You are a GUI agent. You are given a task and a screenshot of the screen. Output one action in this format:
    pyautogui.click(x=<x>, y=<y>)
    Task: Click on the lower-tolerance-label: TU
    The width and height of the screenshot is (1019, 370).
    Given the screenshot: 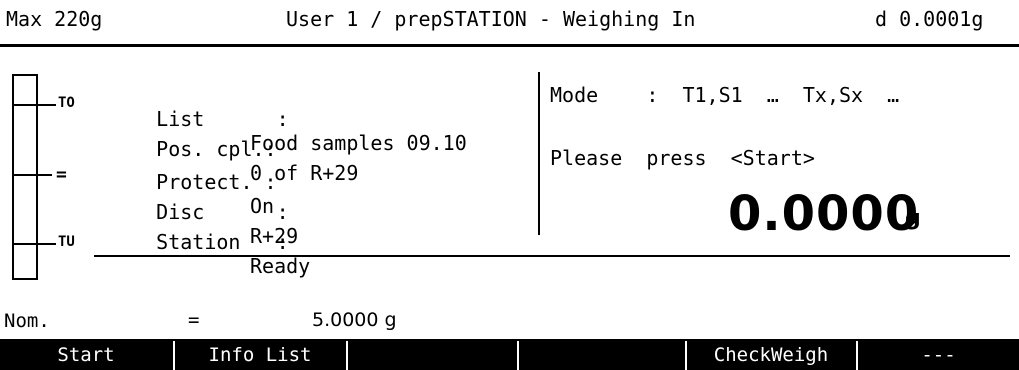 What is the action you would take?
    pyautogui.click(x=66, y=242)
    